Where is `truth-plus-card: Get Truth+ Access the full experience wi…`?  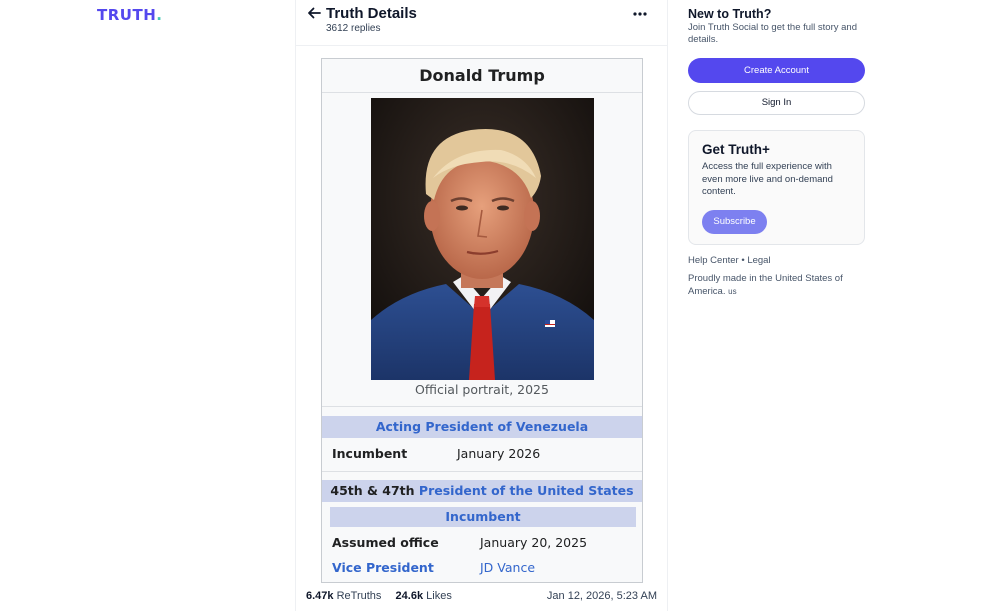 truth-plus-card: Get Truth+ Access the full experience wi… is located at coordinates (776, 187).